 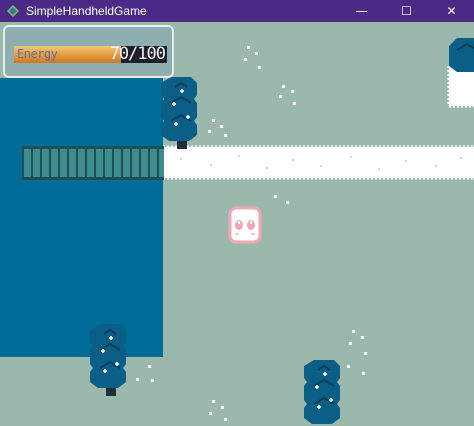 I want to click on app-icon, so click(x=13, y=11).